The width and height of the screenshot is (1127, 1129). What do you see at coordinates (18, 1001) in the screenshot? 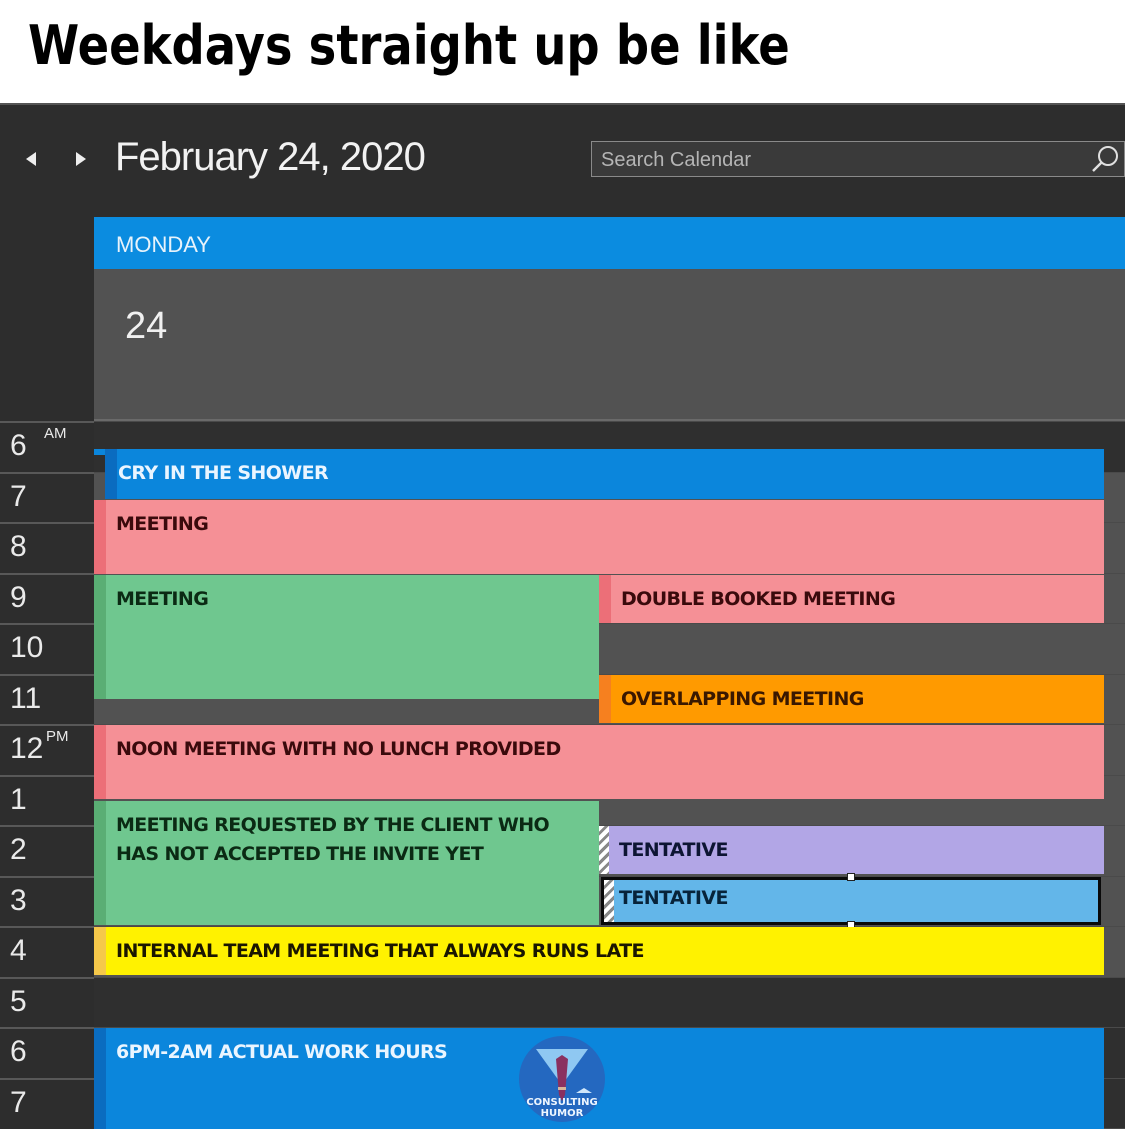
I see `hour-number: 5` at bounding box center [18, 1001].